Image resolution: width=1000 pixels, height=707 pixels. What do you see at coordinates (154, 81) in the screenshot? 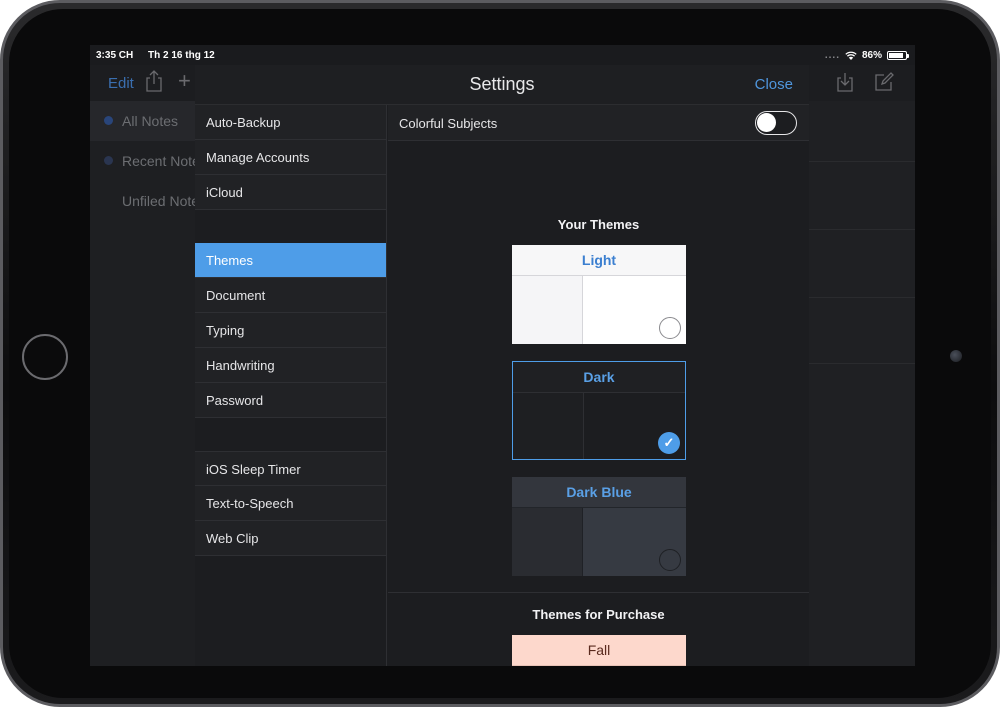
I see `share-icon` at bounding box center [154, 81].